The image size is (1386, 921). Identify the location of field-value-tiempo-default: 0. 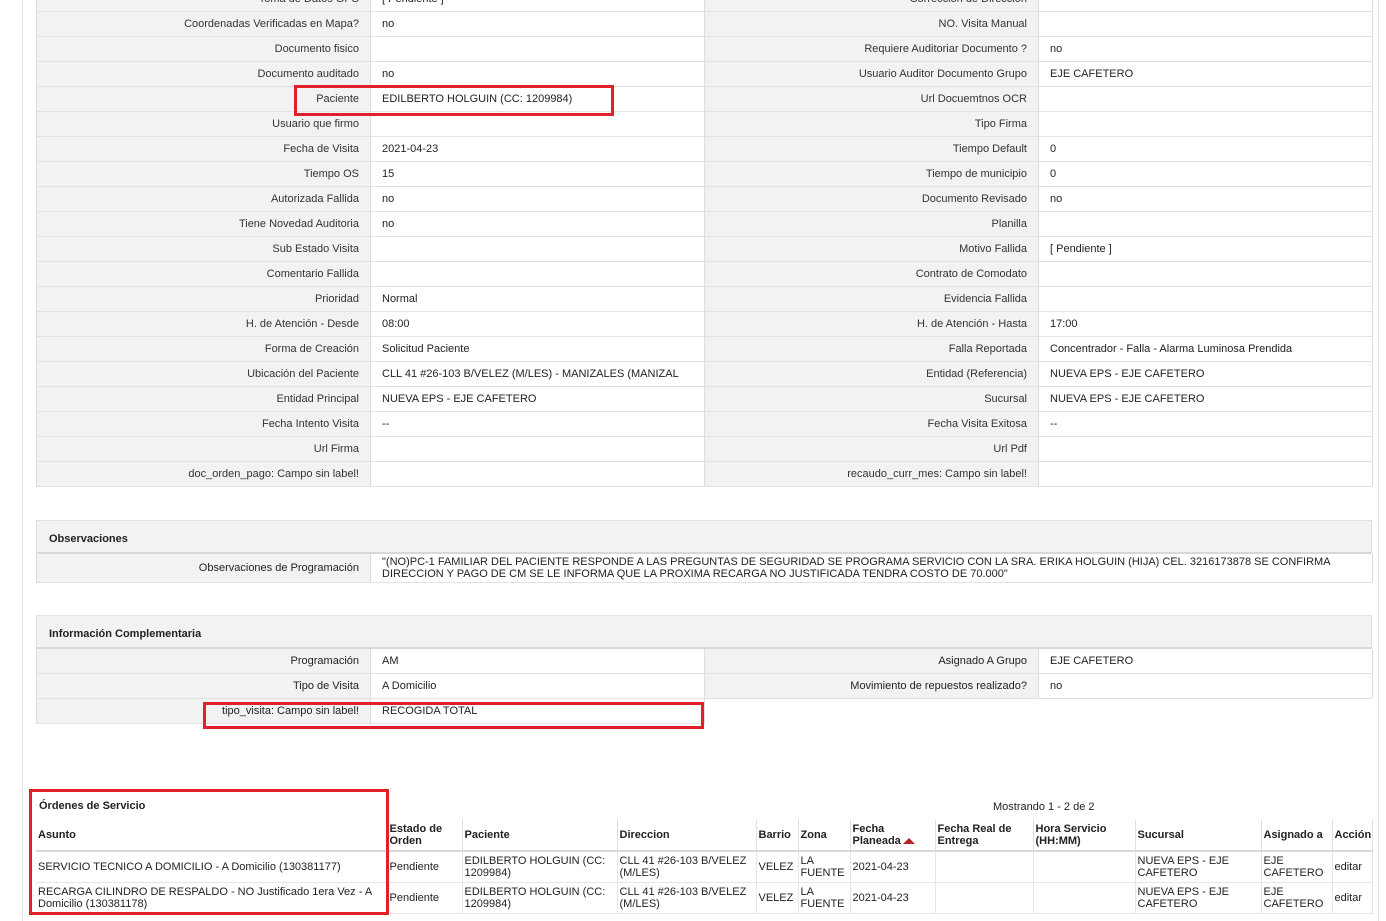
(1205, 149).